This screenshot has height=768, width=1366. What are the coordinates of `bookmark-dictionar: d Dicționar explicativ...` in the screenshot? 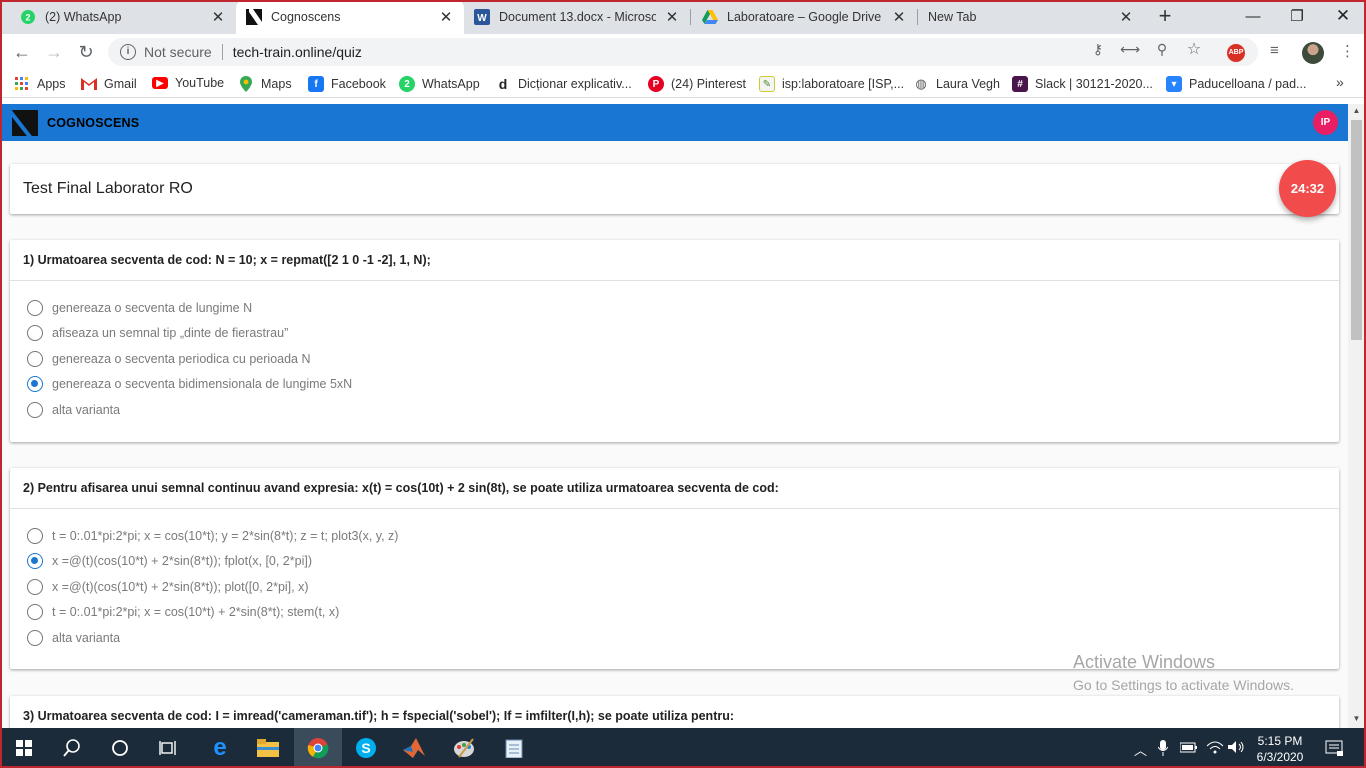 It's located at (563, 84).